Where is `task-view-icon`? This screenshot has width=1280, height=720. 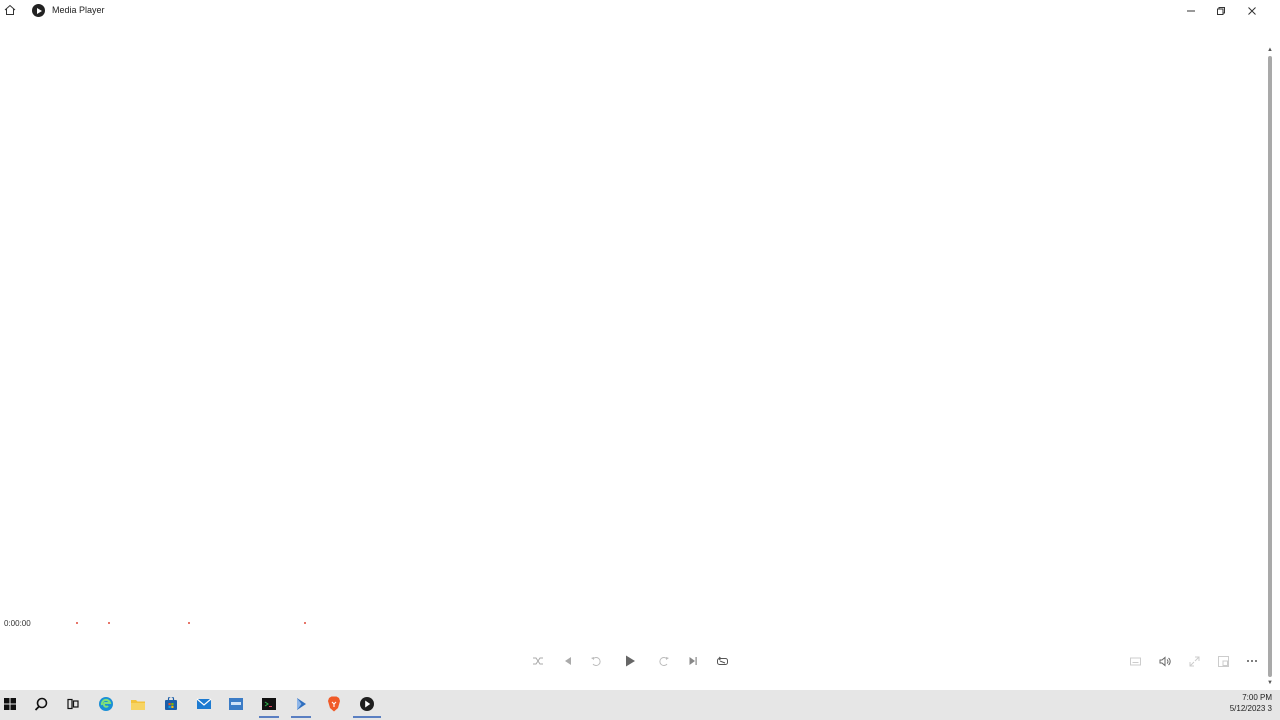 task-view-icon is located at coordinates (73, 704).